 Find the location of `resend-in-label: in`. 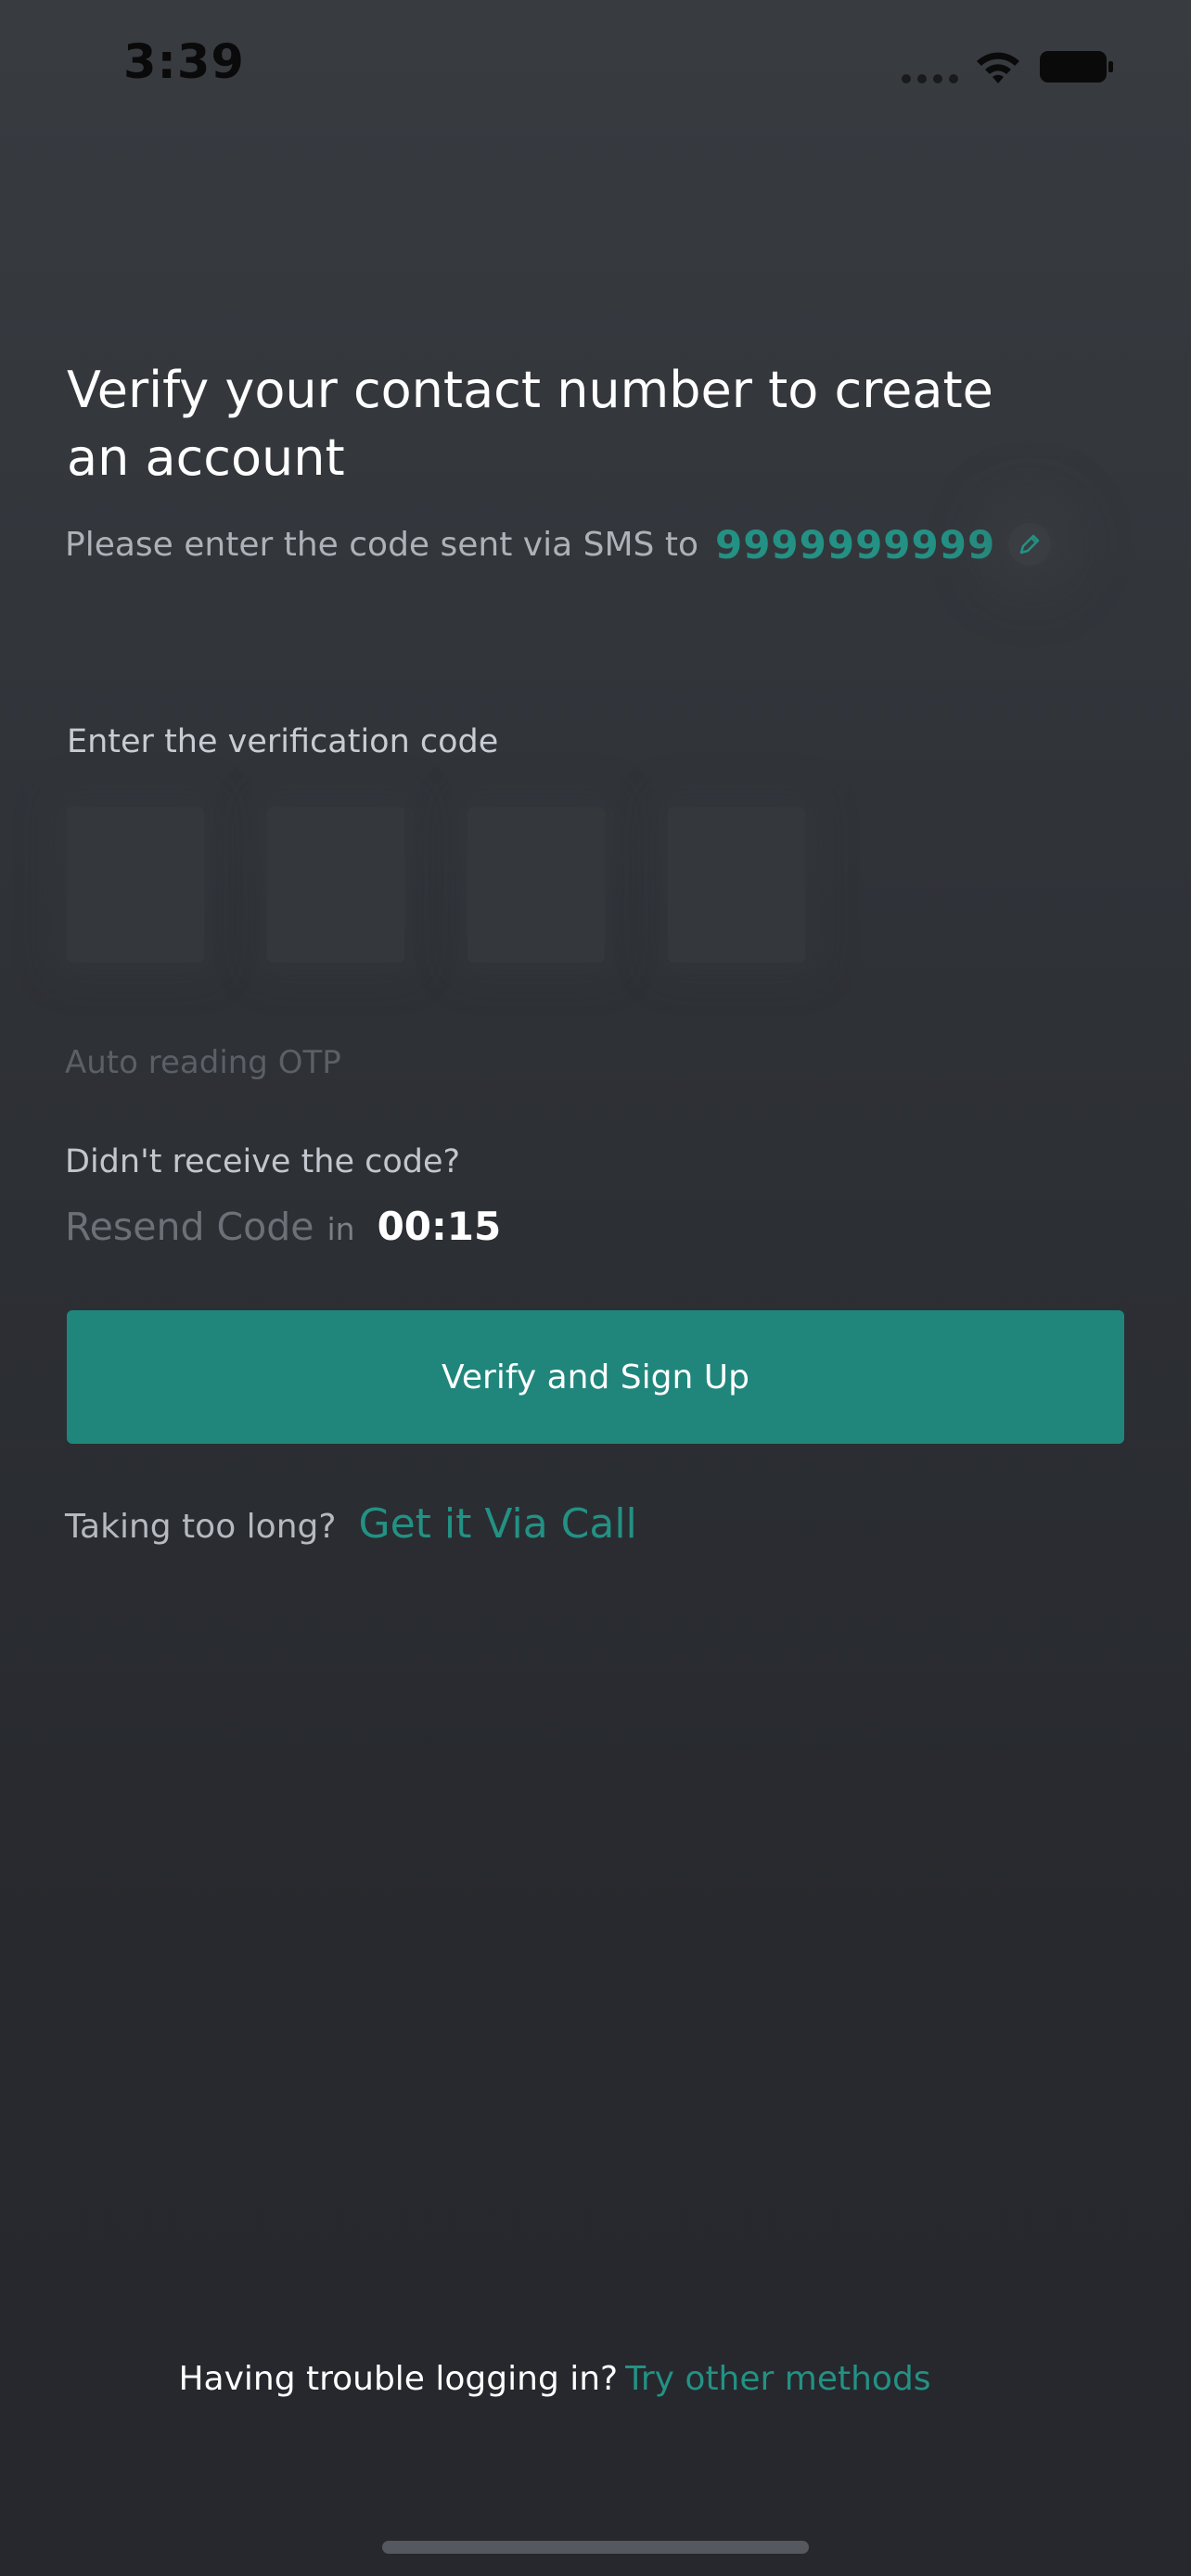

resend-in-label: in is located at coordinates (341, 1229).